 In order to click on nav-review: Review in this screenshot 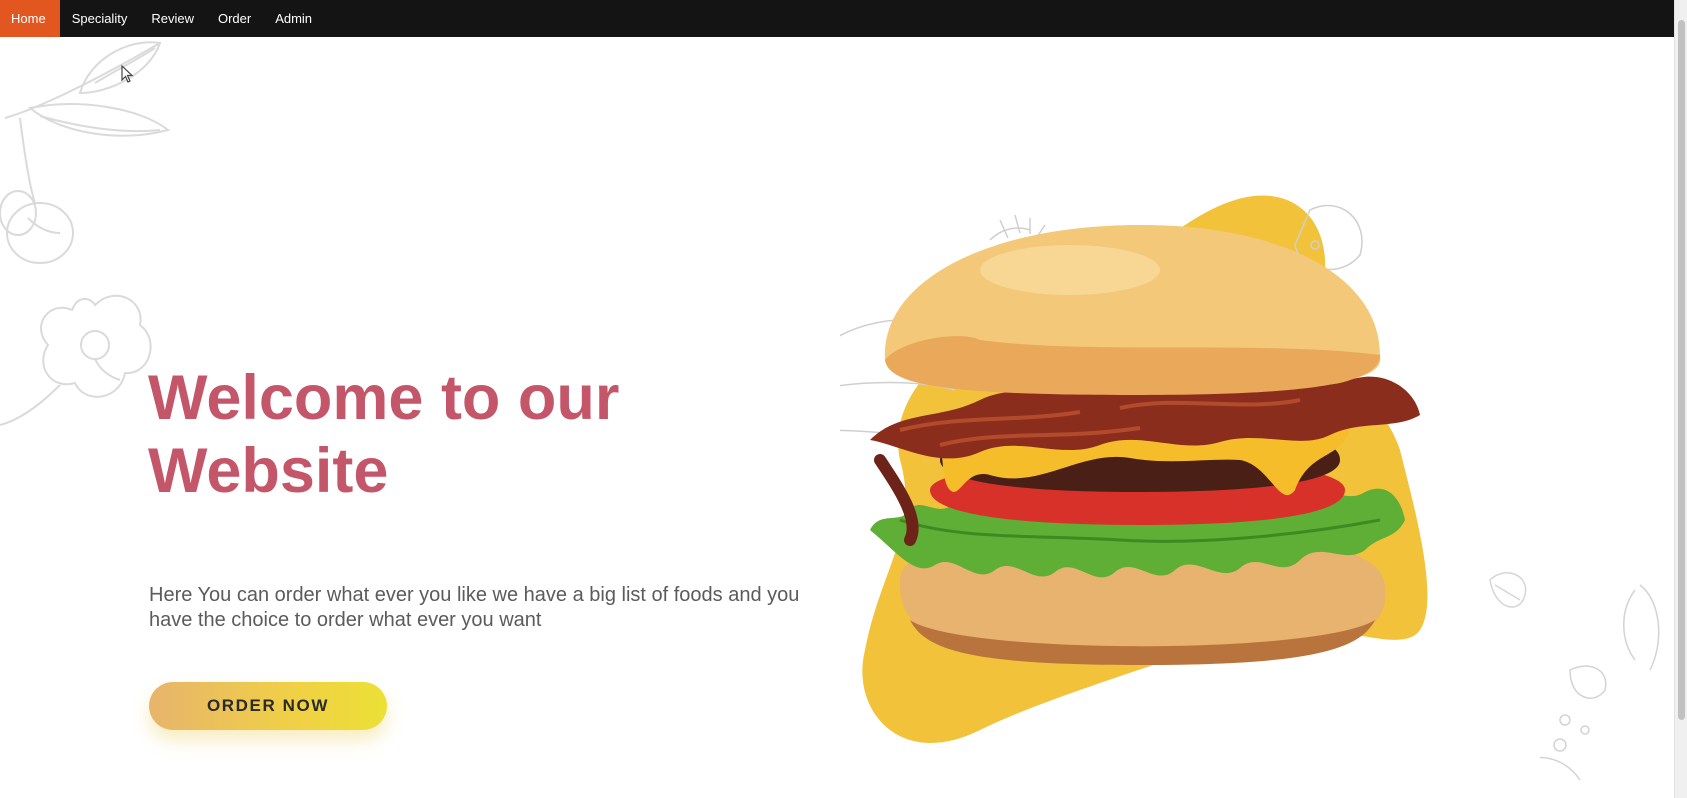, I will do `click(172, 18)`.